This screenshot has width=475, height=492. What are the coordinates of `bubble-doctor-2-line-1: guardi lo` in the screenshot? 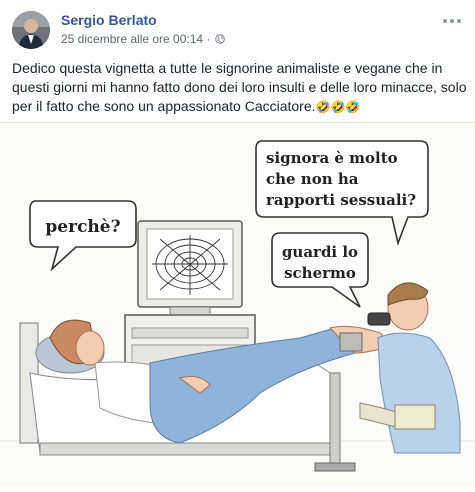 It's located at (320, 252).